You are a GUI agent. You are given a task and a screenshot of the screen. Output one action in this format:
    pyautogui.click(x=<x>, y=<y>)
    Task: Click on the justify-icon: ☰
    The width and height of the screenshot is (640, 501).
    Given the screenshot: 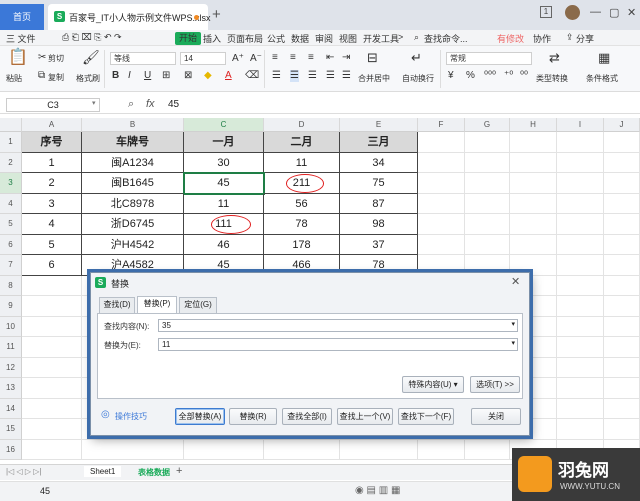 What is the action you would take?
    pyautogui.click(x=330, y=76)
    